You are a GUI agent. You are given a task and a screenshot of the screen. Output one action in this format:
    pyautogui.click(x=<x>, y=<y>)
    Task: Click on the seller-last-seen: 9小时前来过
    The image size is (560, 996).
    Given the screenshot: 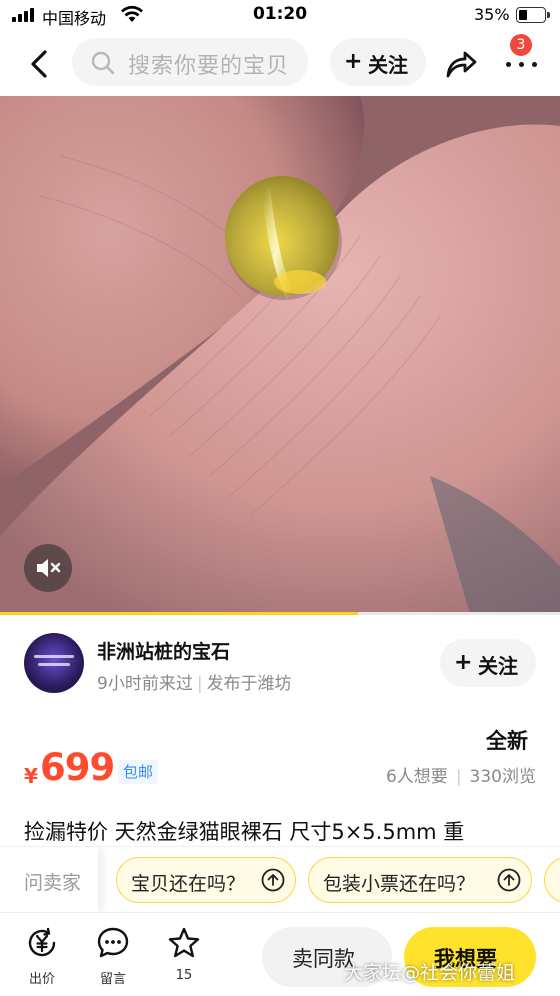 What is the action you would take?
    pyautogui.click(x=145, y=684)
    